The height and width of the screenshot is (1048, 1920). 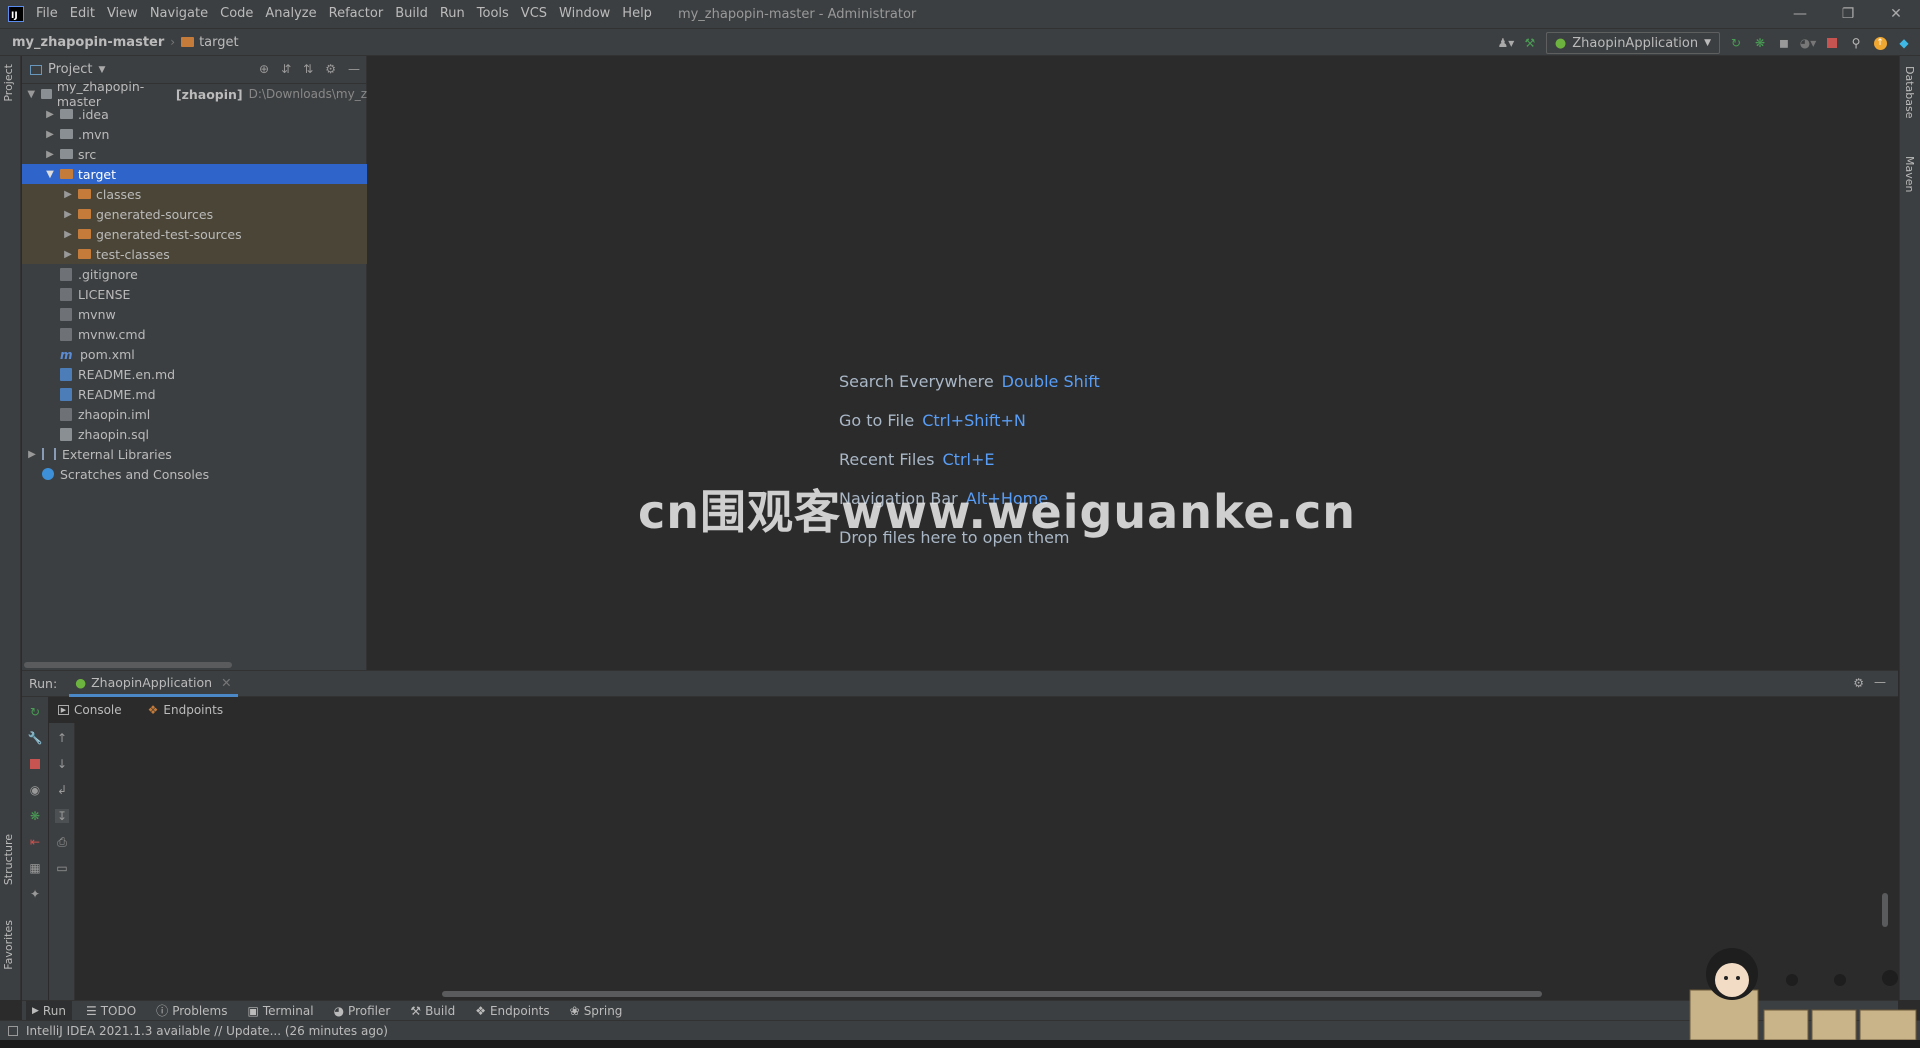 I want to click on camera-icon: ◉, so click(x=35, y=790).